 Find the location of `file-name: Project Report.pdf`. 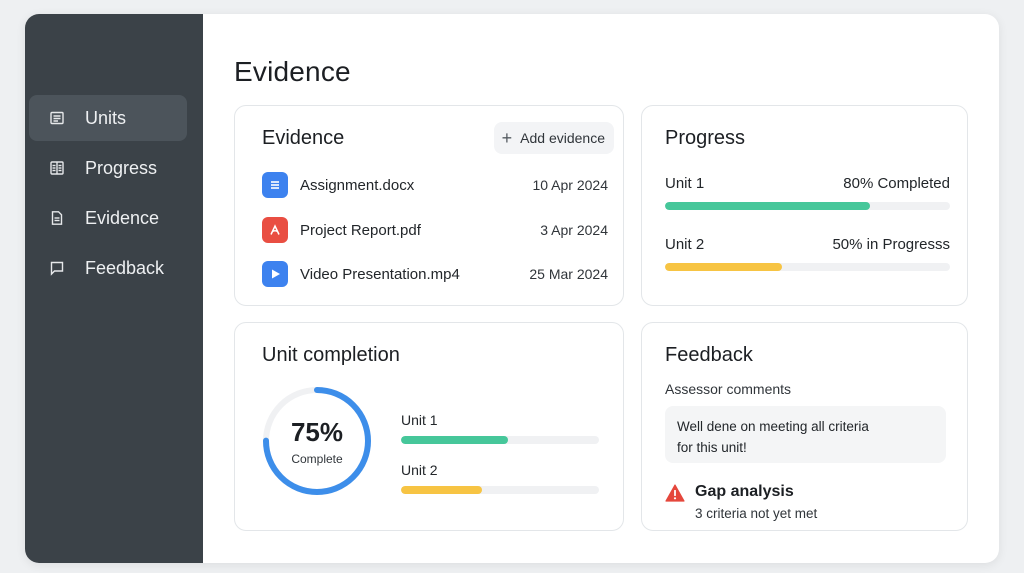

file-name: Project Report.pdf is located at coordinates (360, 230).